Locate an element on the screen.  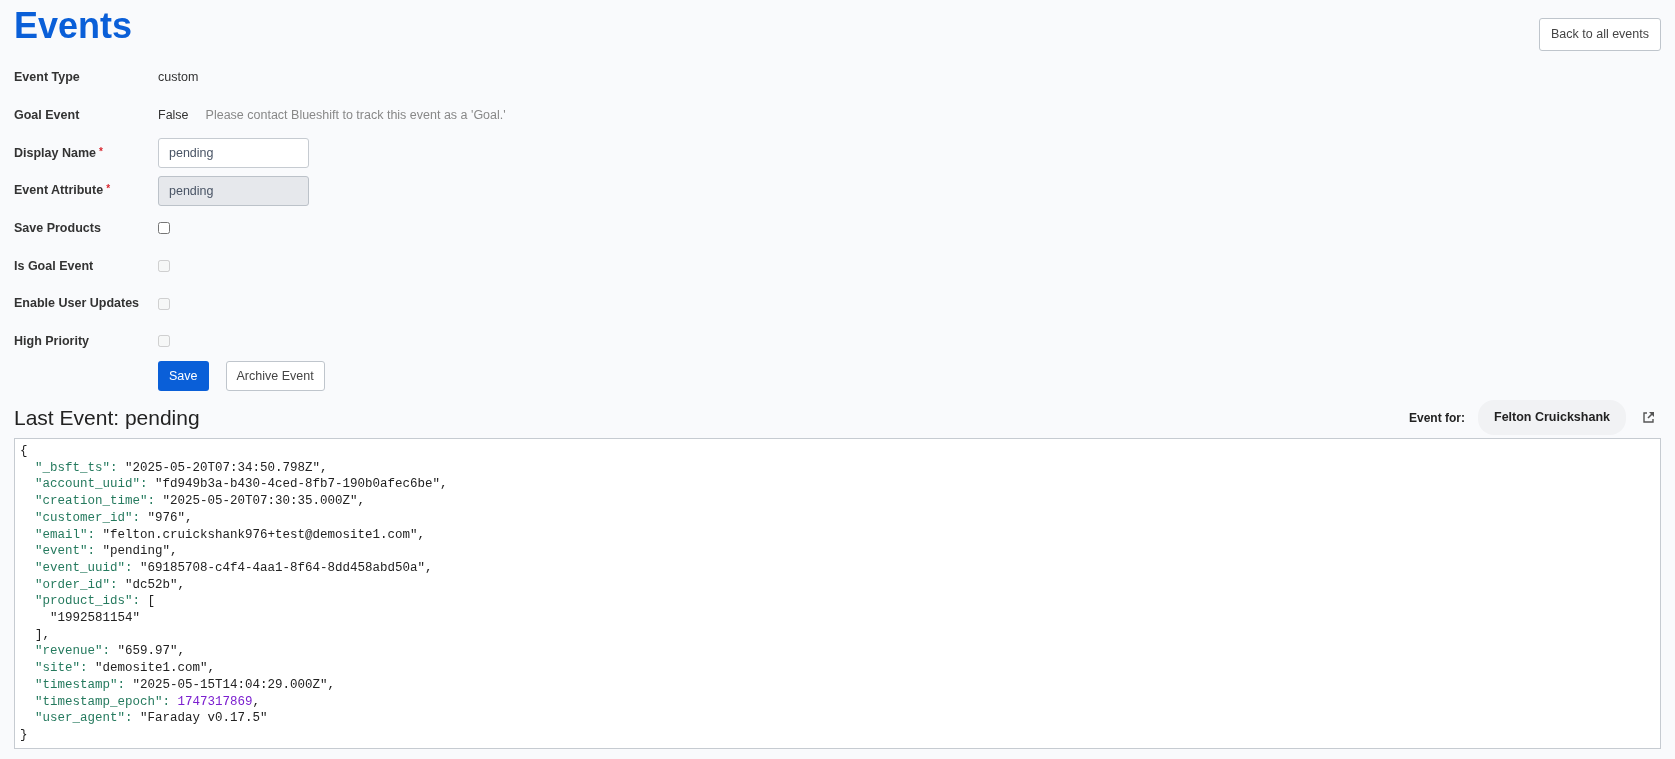
page-title: Events is located at coordinates (73, 26).